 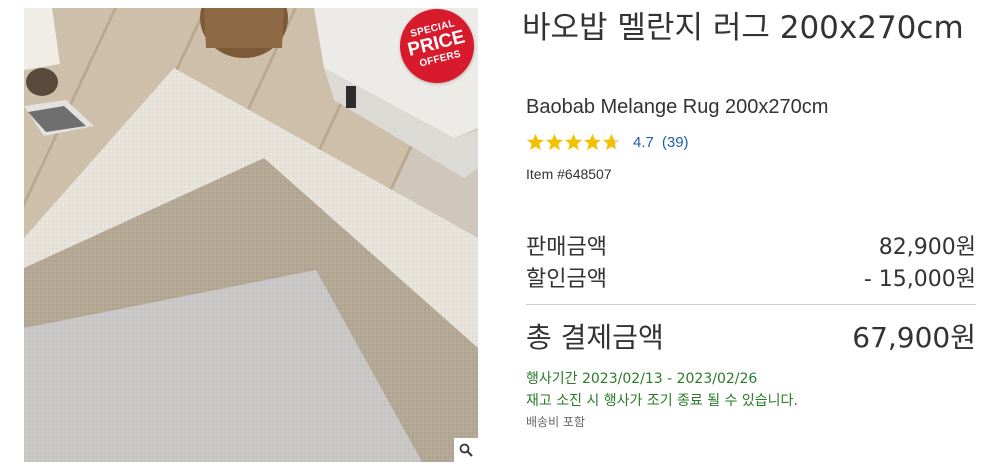 What do you see at coordinates (595, 337) in the screenshot?
I see `total-price-label: 총 결제금액` at bounding box center [595, 337].